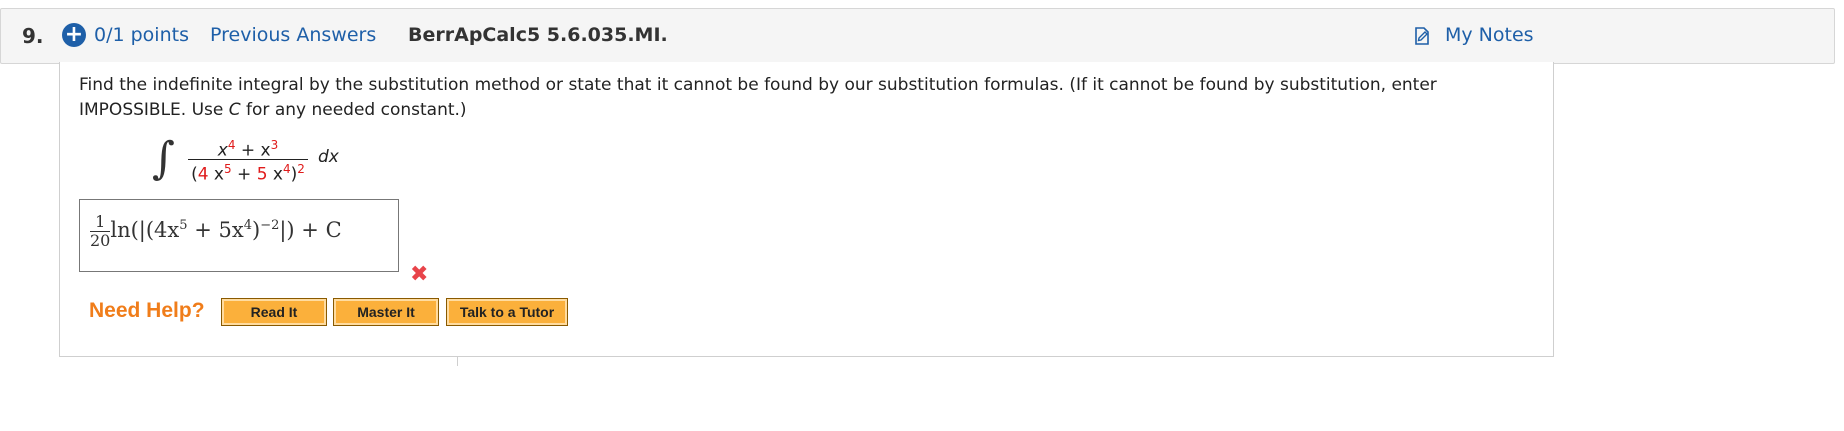 This screenshot has width=1844, height=431. What do you see at coordinates (1489, 35) in the screenshot?
I see `my-notes-link: My Notes` at bounding box center [1489, 35].